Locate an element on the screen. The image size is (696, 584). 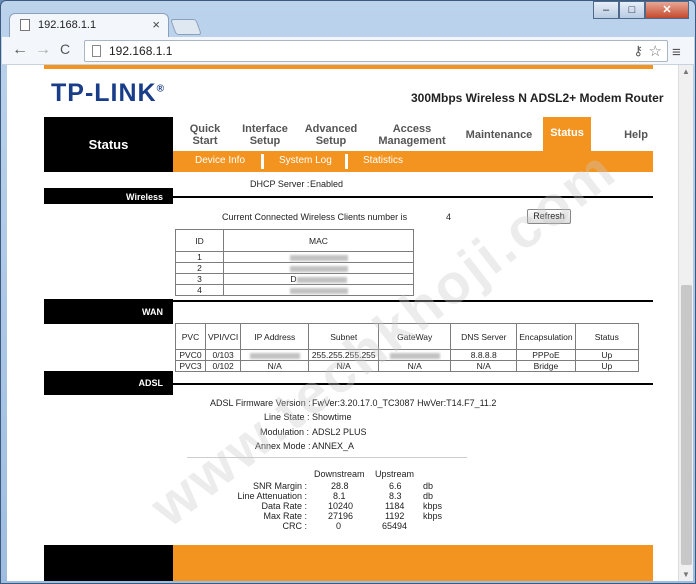
vertical-scrollbar: ▲ ▼ is located at coordinates (685, 323).